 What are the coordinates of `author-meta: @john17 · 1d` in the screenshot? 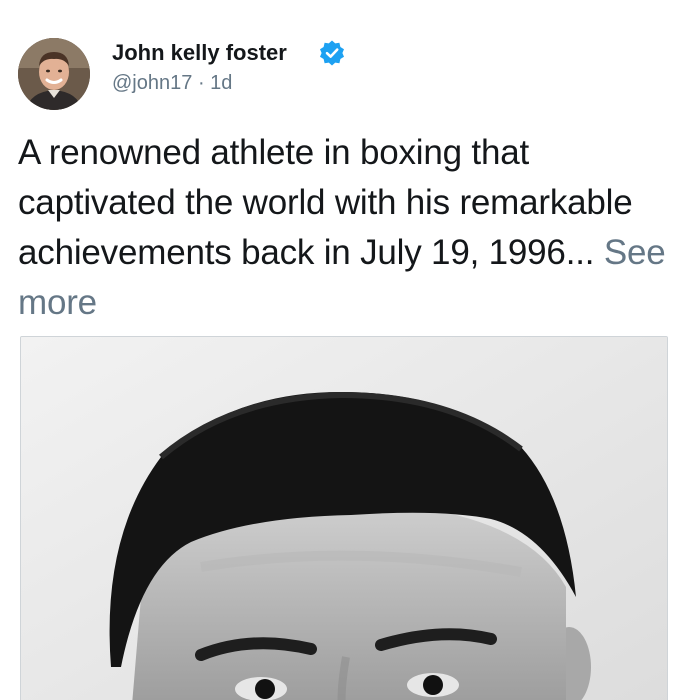 It's located at (172, 83).